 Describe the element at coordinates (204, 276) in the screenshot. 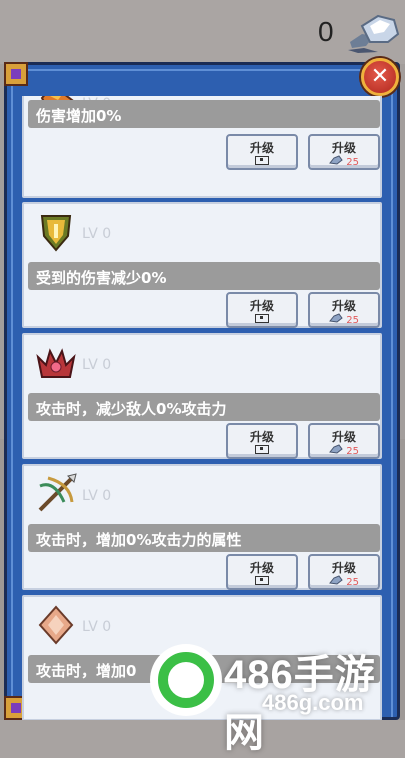

I see `description-bar: 受到的伤害减少0%` at that location.